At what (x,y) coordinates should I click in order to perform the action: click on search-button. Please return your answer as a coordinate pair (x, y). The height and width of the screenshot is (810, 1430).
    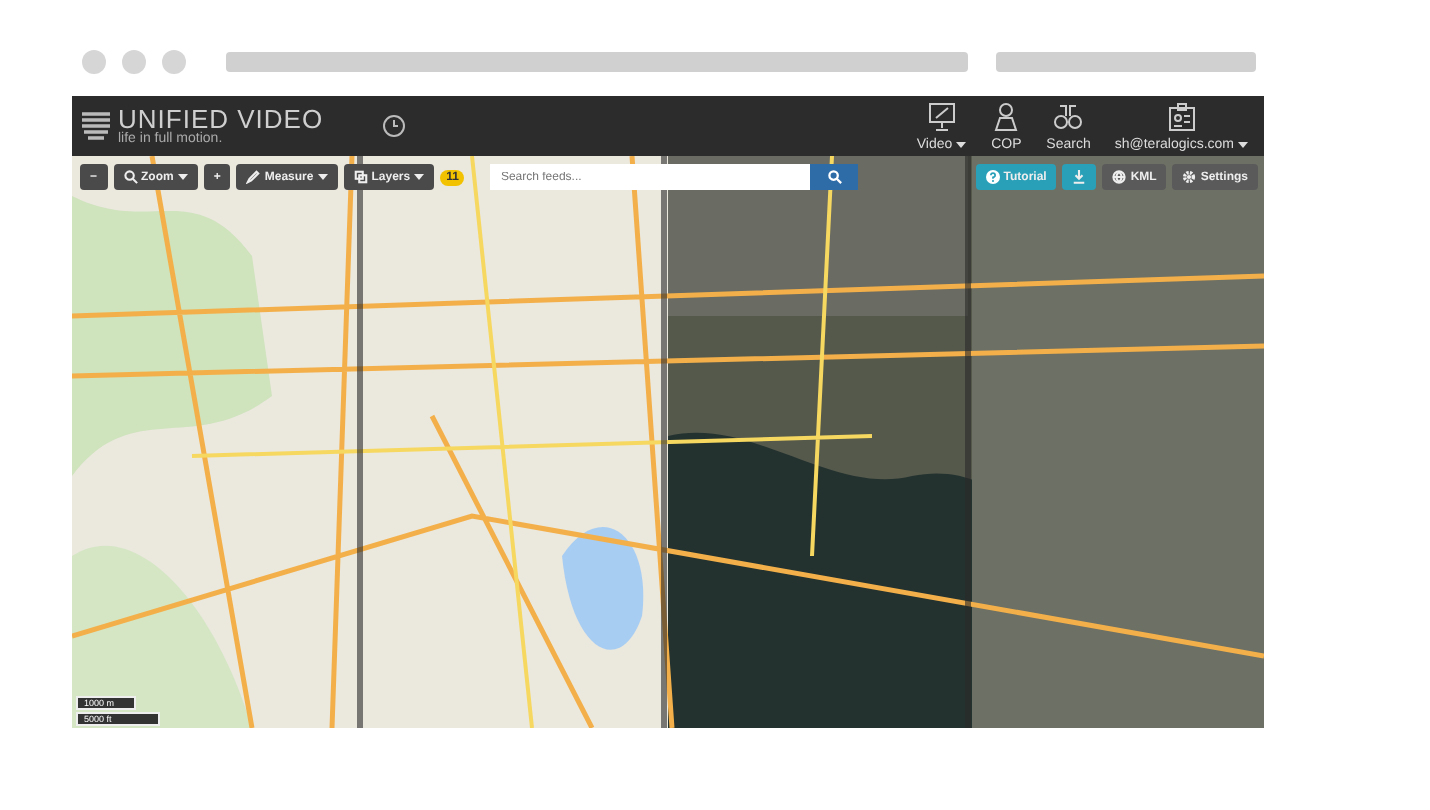
    Looking at the image, I should click on (834, 177).